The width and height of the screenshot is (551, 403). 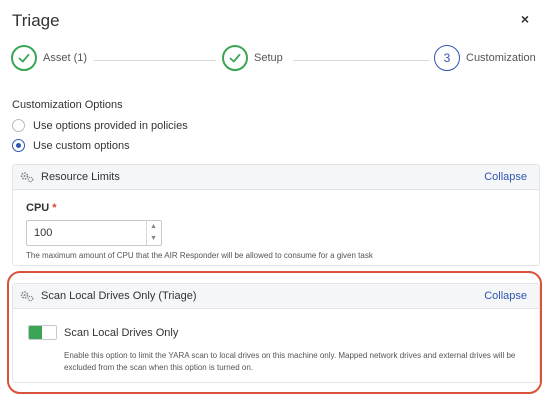 I want to click on cpu-stepper: ▲ ▼, so click(x=153, y=233).